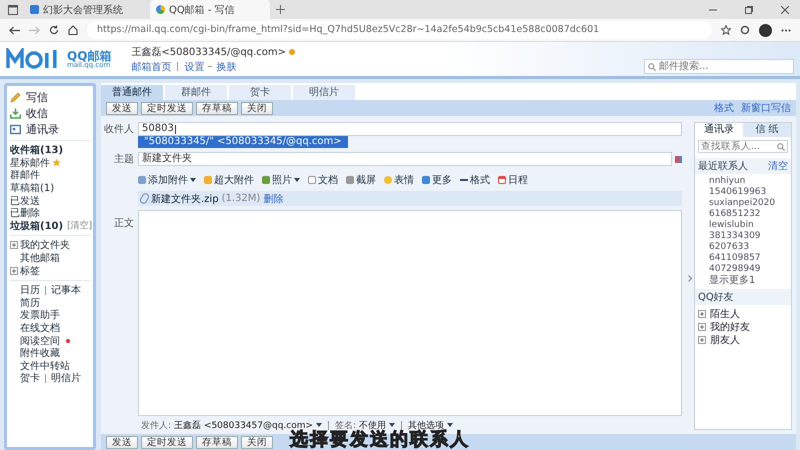 The height and width of the screenshot is (450, 800). I want to click on toolbar-item: 截屏, so click(366, 180).